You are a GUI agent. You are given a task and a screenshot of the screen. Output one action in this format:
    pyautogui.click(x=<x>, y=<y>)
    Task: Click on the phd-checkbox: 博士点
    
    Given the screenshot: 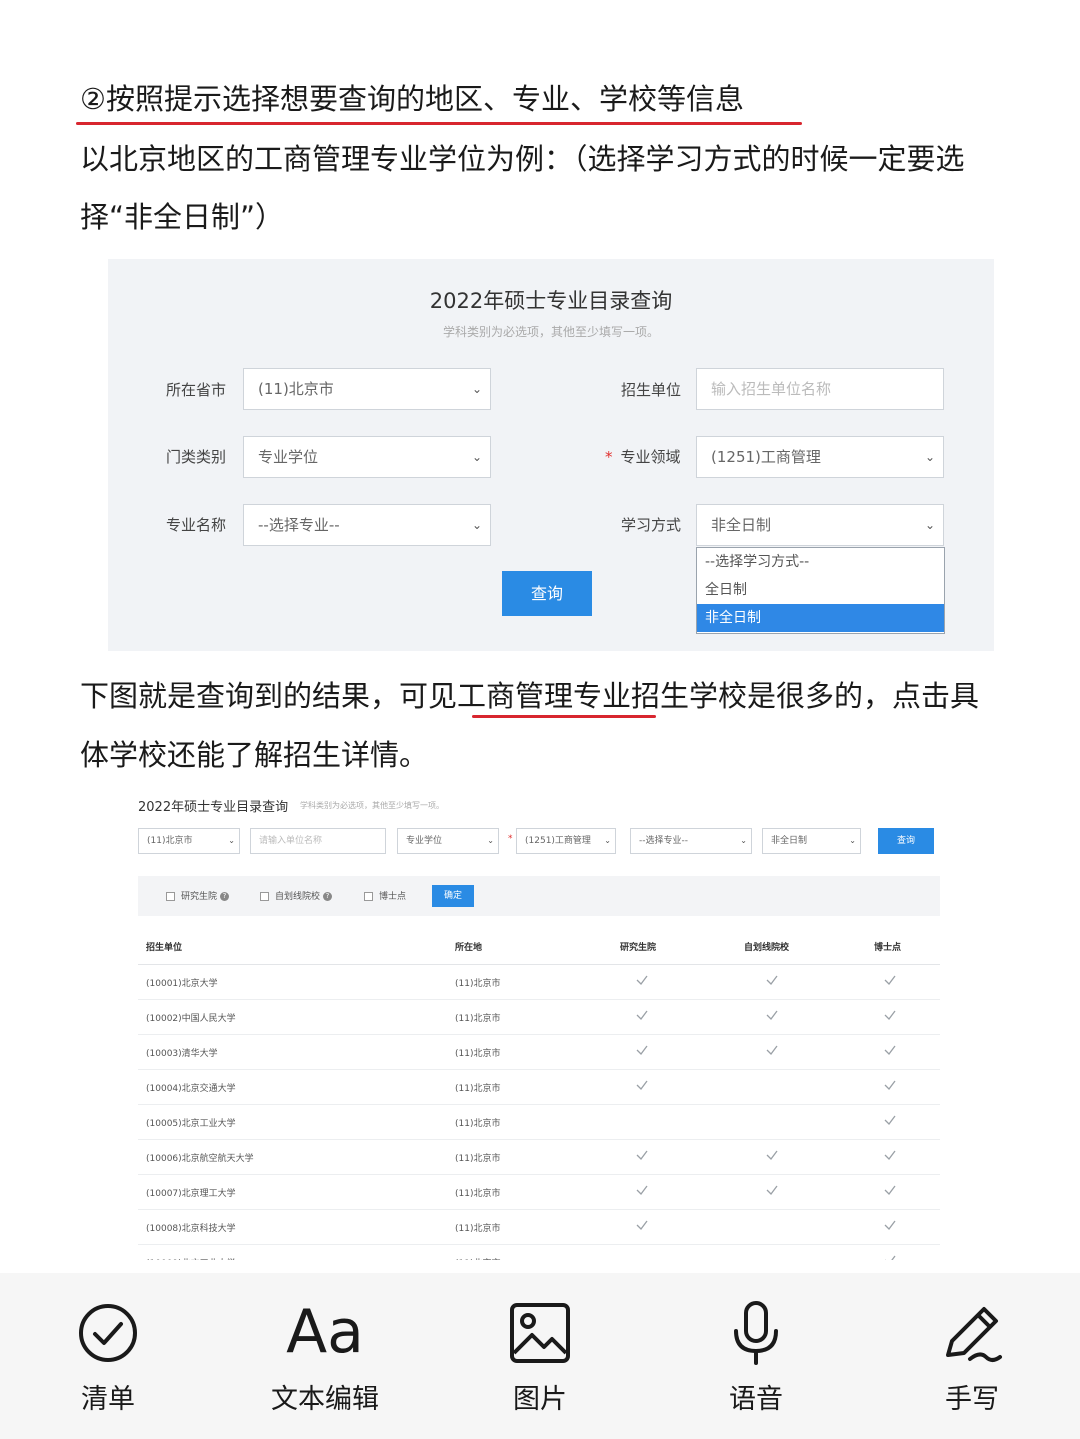 What is the action you would take?
    pyautogui.click(x=385, y=895)
    